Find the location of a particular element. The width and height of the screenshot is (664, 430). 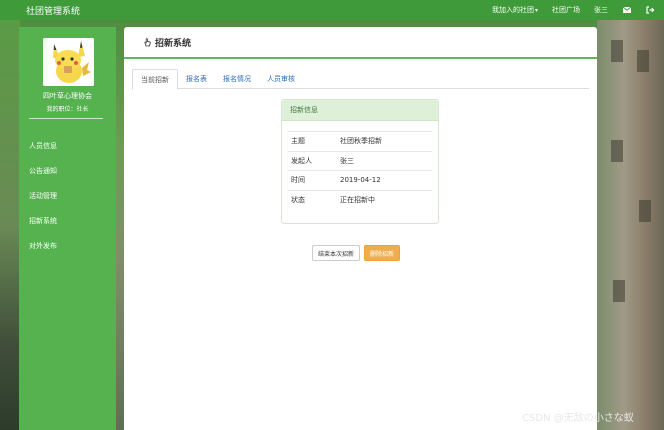

hand-pointer-icon is located at coordinates (147, 41).